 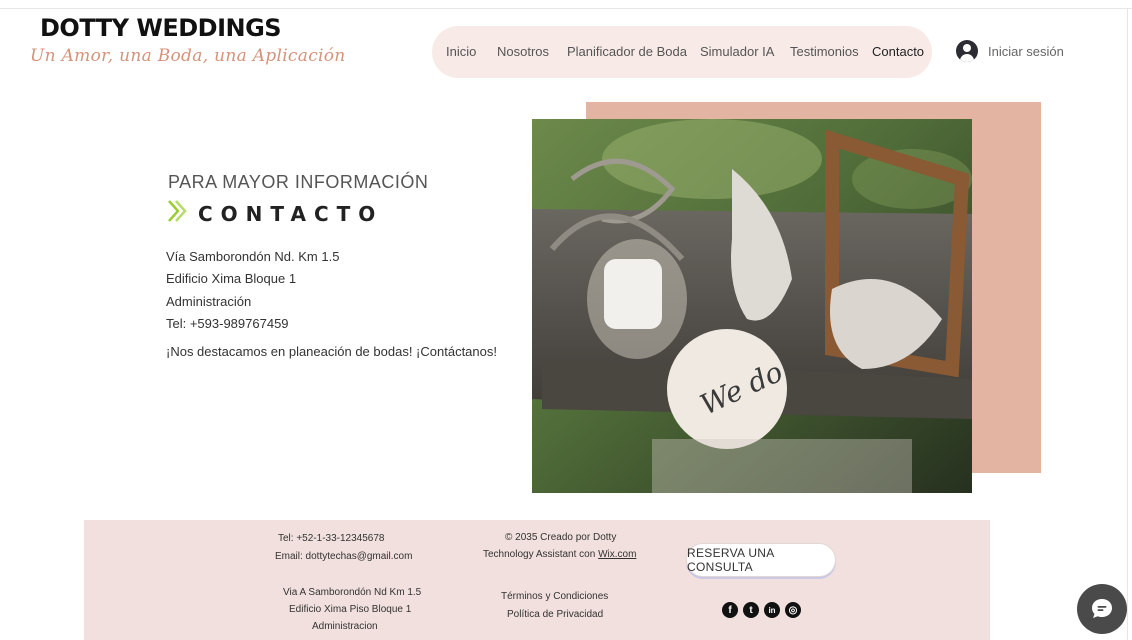 What do you see at coordinates (554, 596) in the screenshot?
I see `terms-link: Términos y Condiciones` at bounding box center [554, 596].